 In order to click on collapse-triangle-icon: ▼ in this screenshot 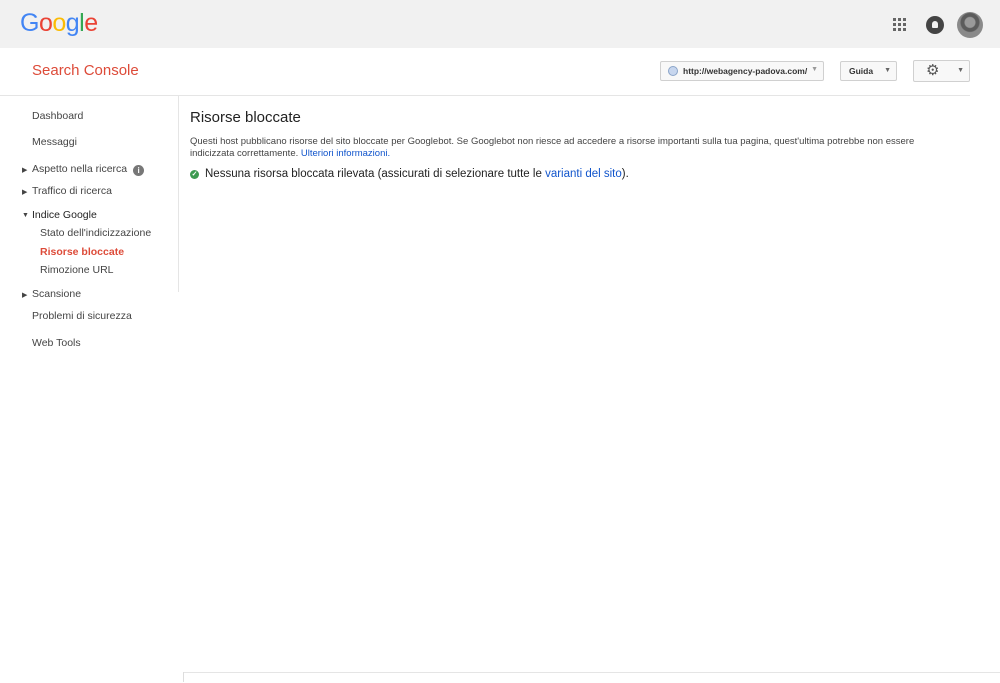, I will do `click(25, 215)`.